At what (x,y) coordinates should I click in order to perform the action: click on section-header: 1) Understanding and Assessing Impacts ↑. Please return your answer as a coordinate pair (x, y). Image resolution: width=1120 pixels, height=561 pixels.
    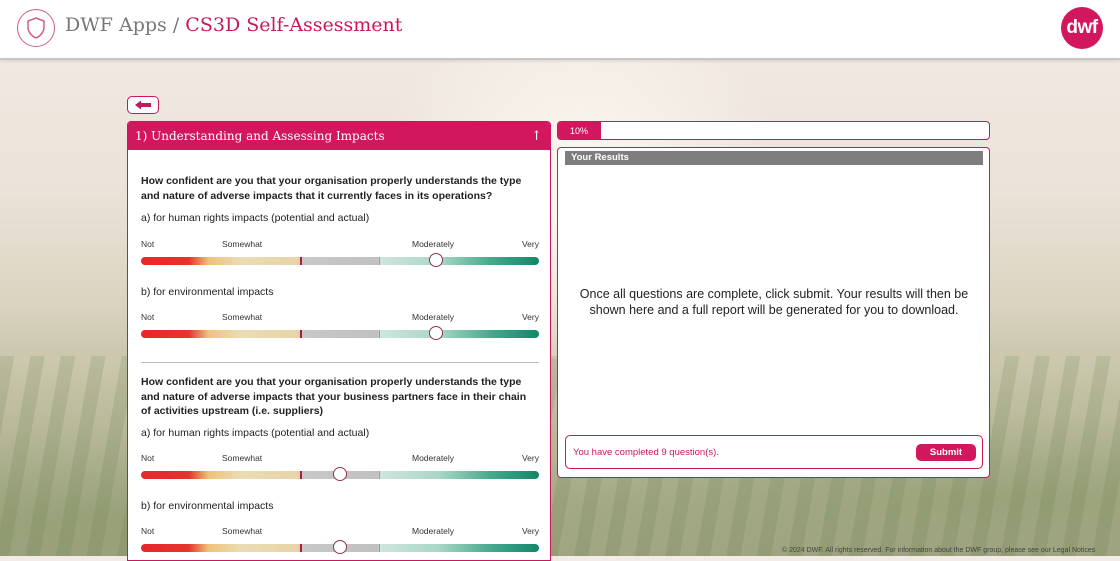
    Looking at the image, I should click on (339, 136).